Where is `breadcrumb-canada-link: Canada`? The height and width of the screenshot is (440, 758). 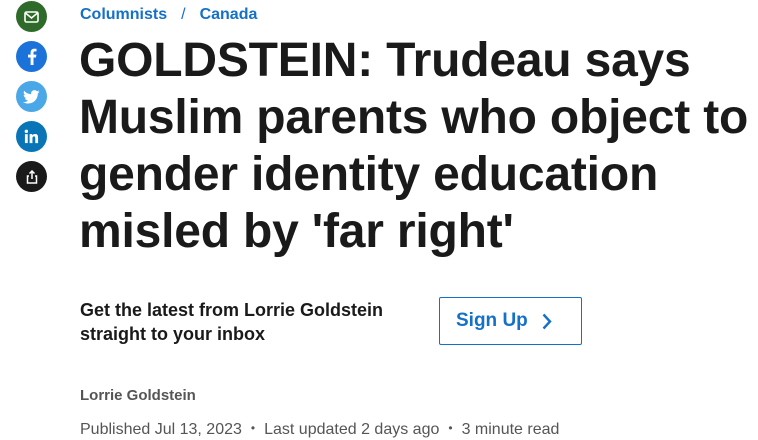
breadcrumb-canada-link: Canada is located at coordinates (229, 14).